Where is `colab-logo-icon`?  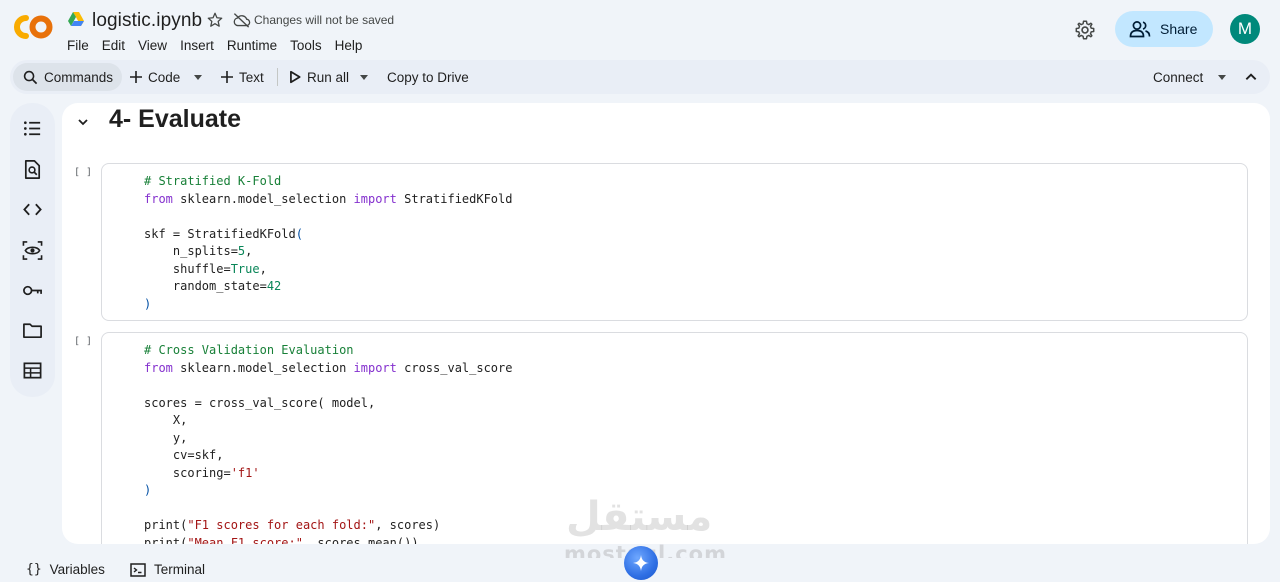
colab-logo-icon is located at coordinates (33, 27).